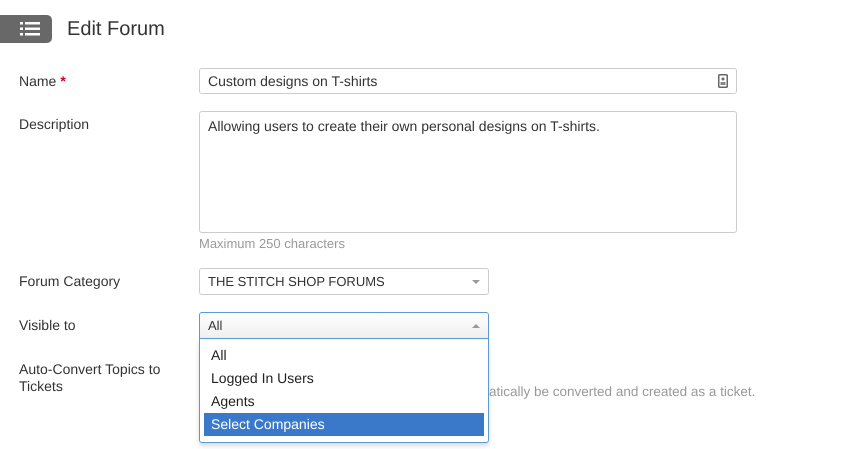  Describe the element at coordinates (344, 424) in the screenshot. I see `dropdown-option: Select Companies` at that location.